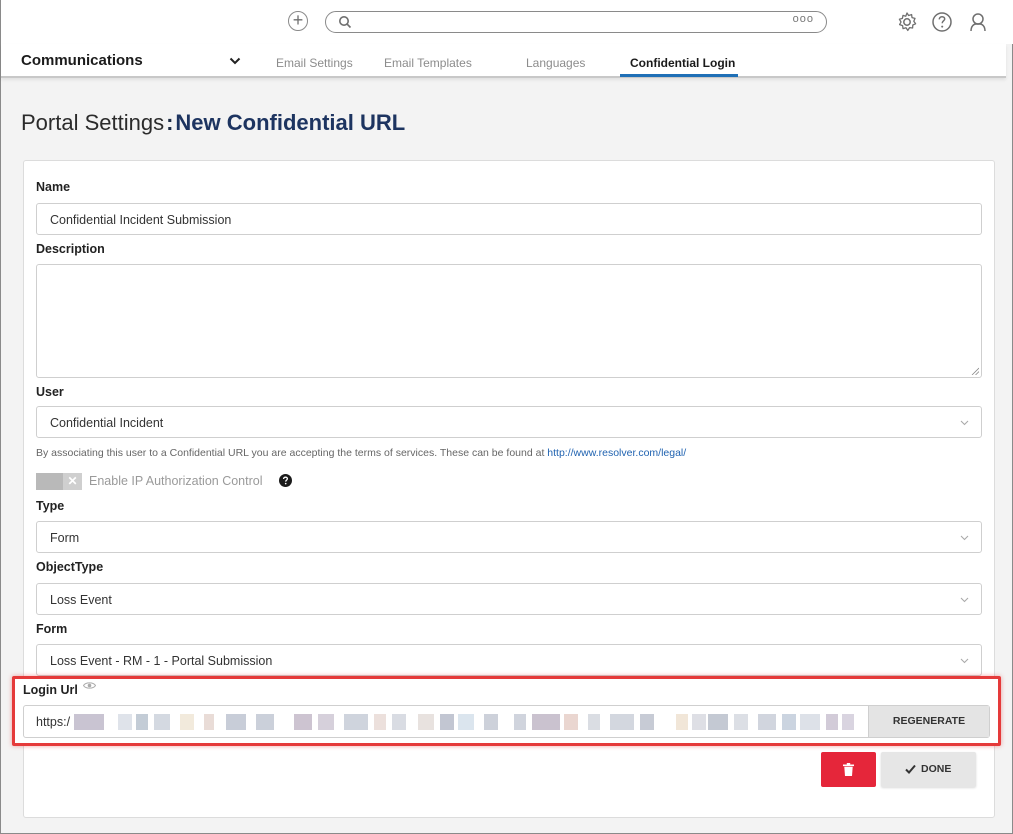 The width and height of the screenshot is (1013, 834). I want to click on help-circle-icon, so click(942, 22).